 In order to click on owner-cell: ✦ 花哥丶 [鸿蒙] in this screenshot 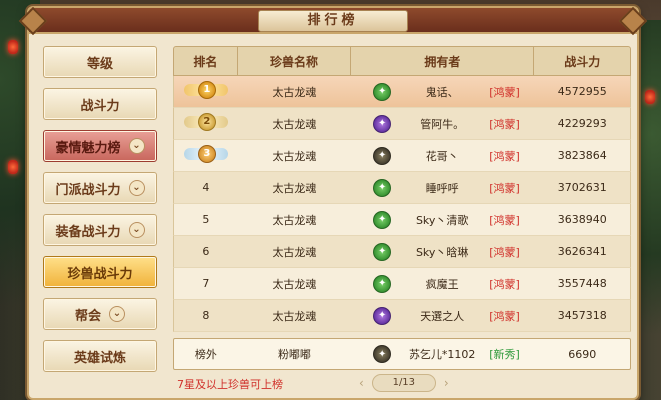, I will do `click(442, 155)`.